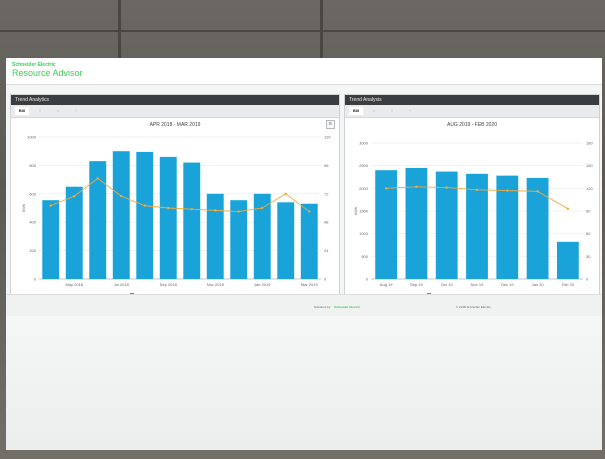 The width and height of the screenshot is (605, 459). I want to click on y-tick-label-right: 150, so click(589, 165).